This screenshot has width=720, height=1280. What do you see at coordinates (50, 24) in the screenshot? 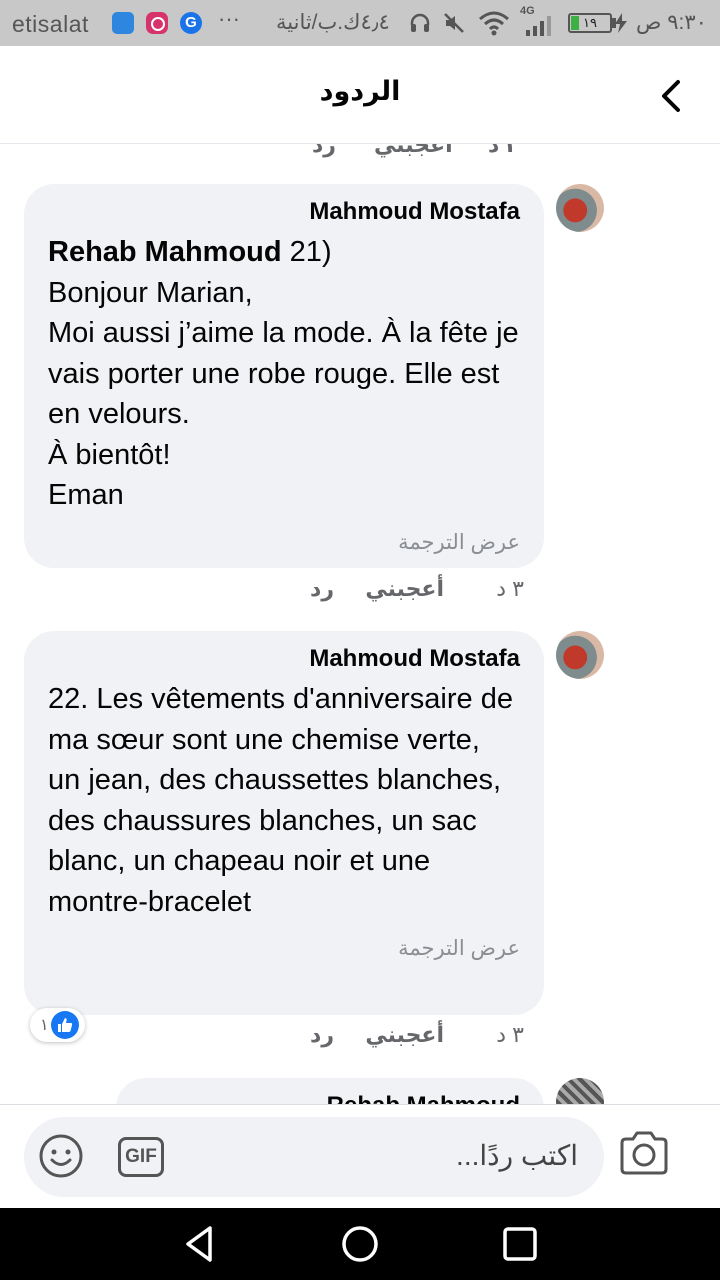
I see `carrier-label: etisalat` at bounding box center [50, 24].